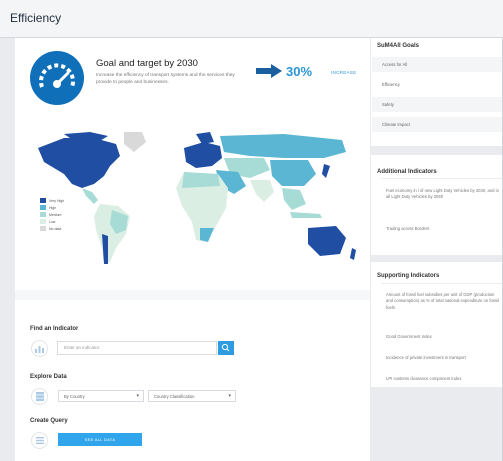 The height and width of the screenshot is (461, 503). What do you see at coordinates (327, 241) in the screenshot?
I see `map-region-australia` at bounding box center [327, 241].